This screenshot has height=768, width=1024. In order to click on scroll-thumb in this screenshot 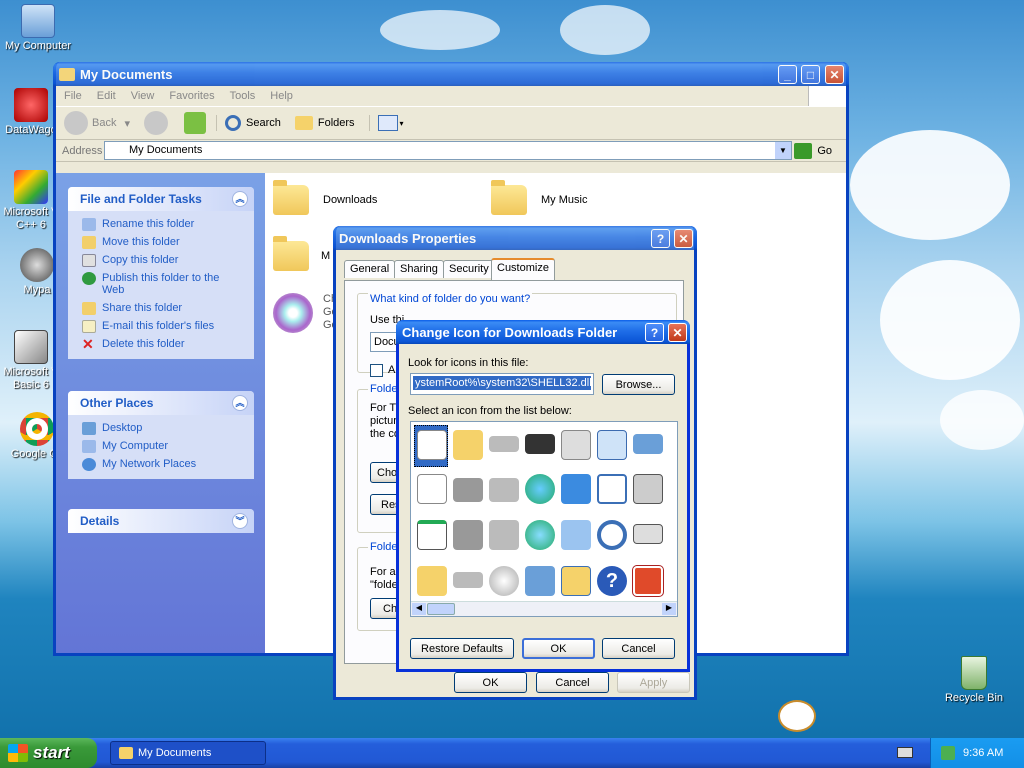, I will do `click(441, 609)`.